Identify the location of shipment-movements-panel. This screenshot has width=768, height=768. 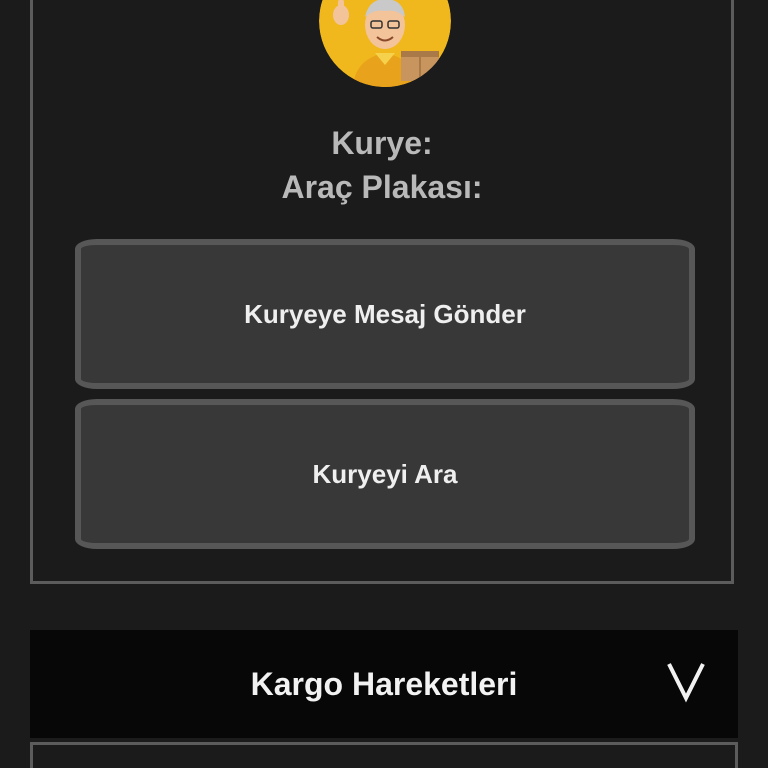
(384, 755).